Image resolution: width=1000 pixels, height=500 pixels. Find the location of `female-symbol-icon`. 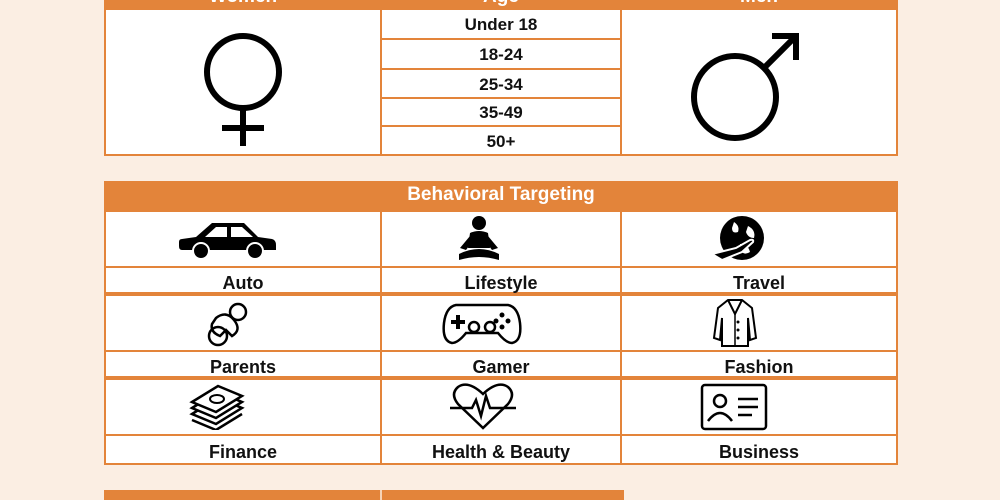

female-symbol-icon is located at coordinates (243, 87).